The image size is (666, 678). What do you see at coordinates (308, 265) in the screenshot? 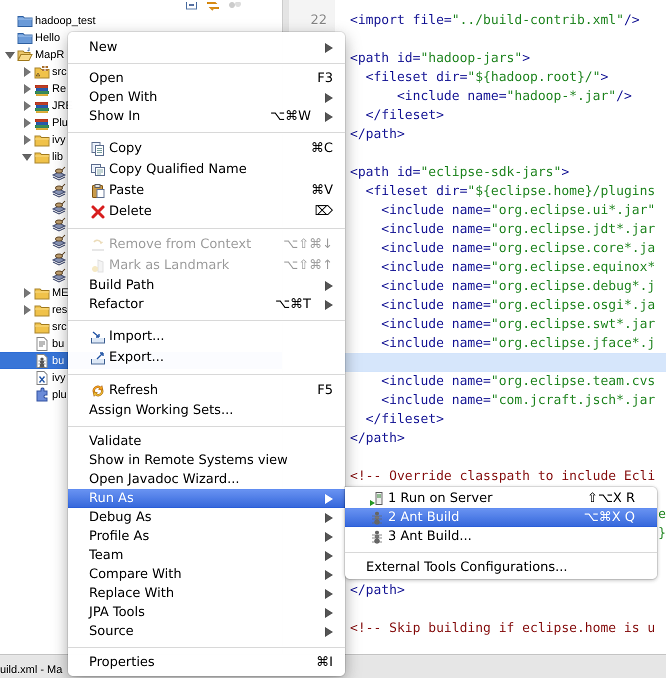
I see `shortcut-label: ⌥⇧⌘↑` at bounding box center [308, 265].